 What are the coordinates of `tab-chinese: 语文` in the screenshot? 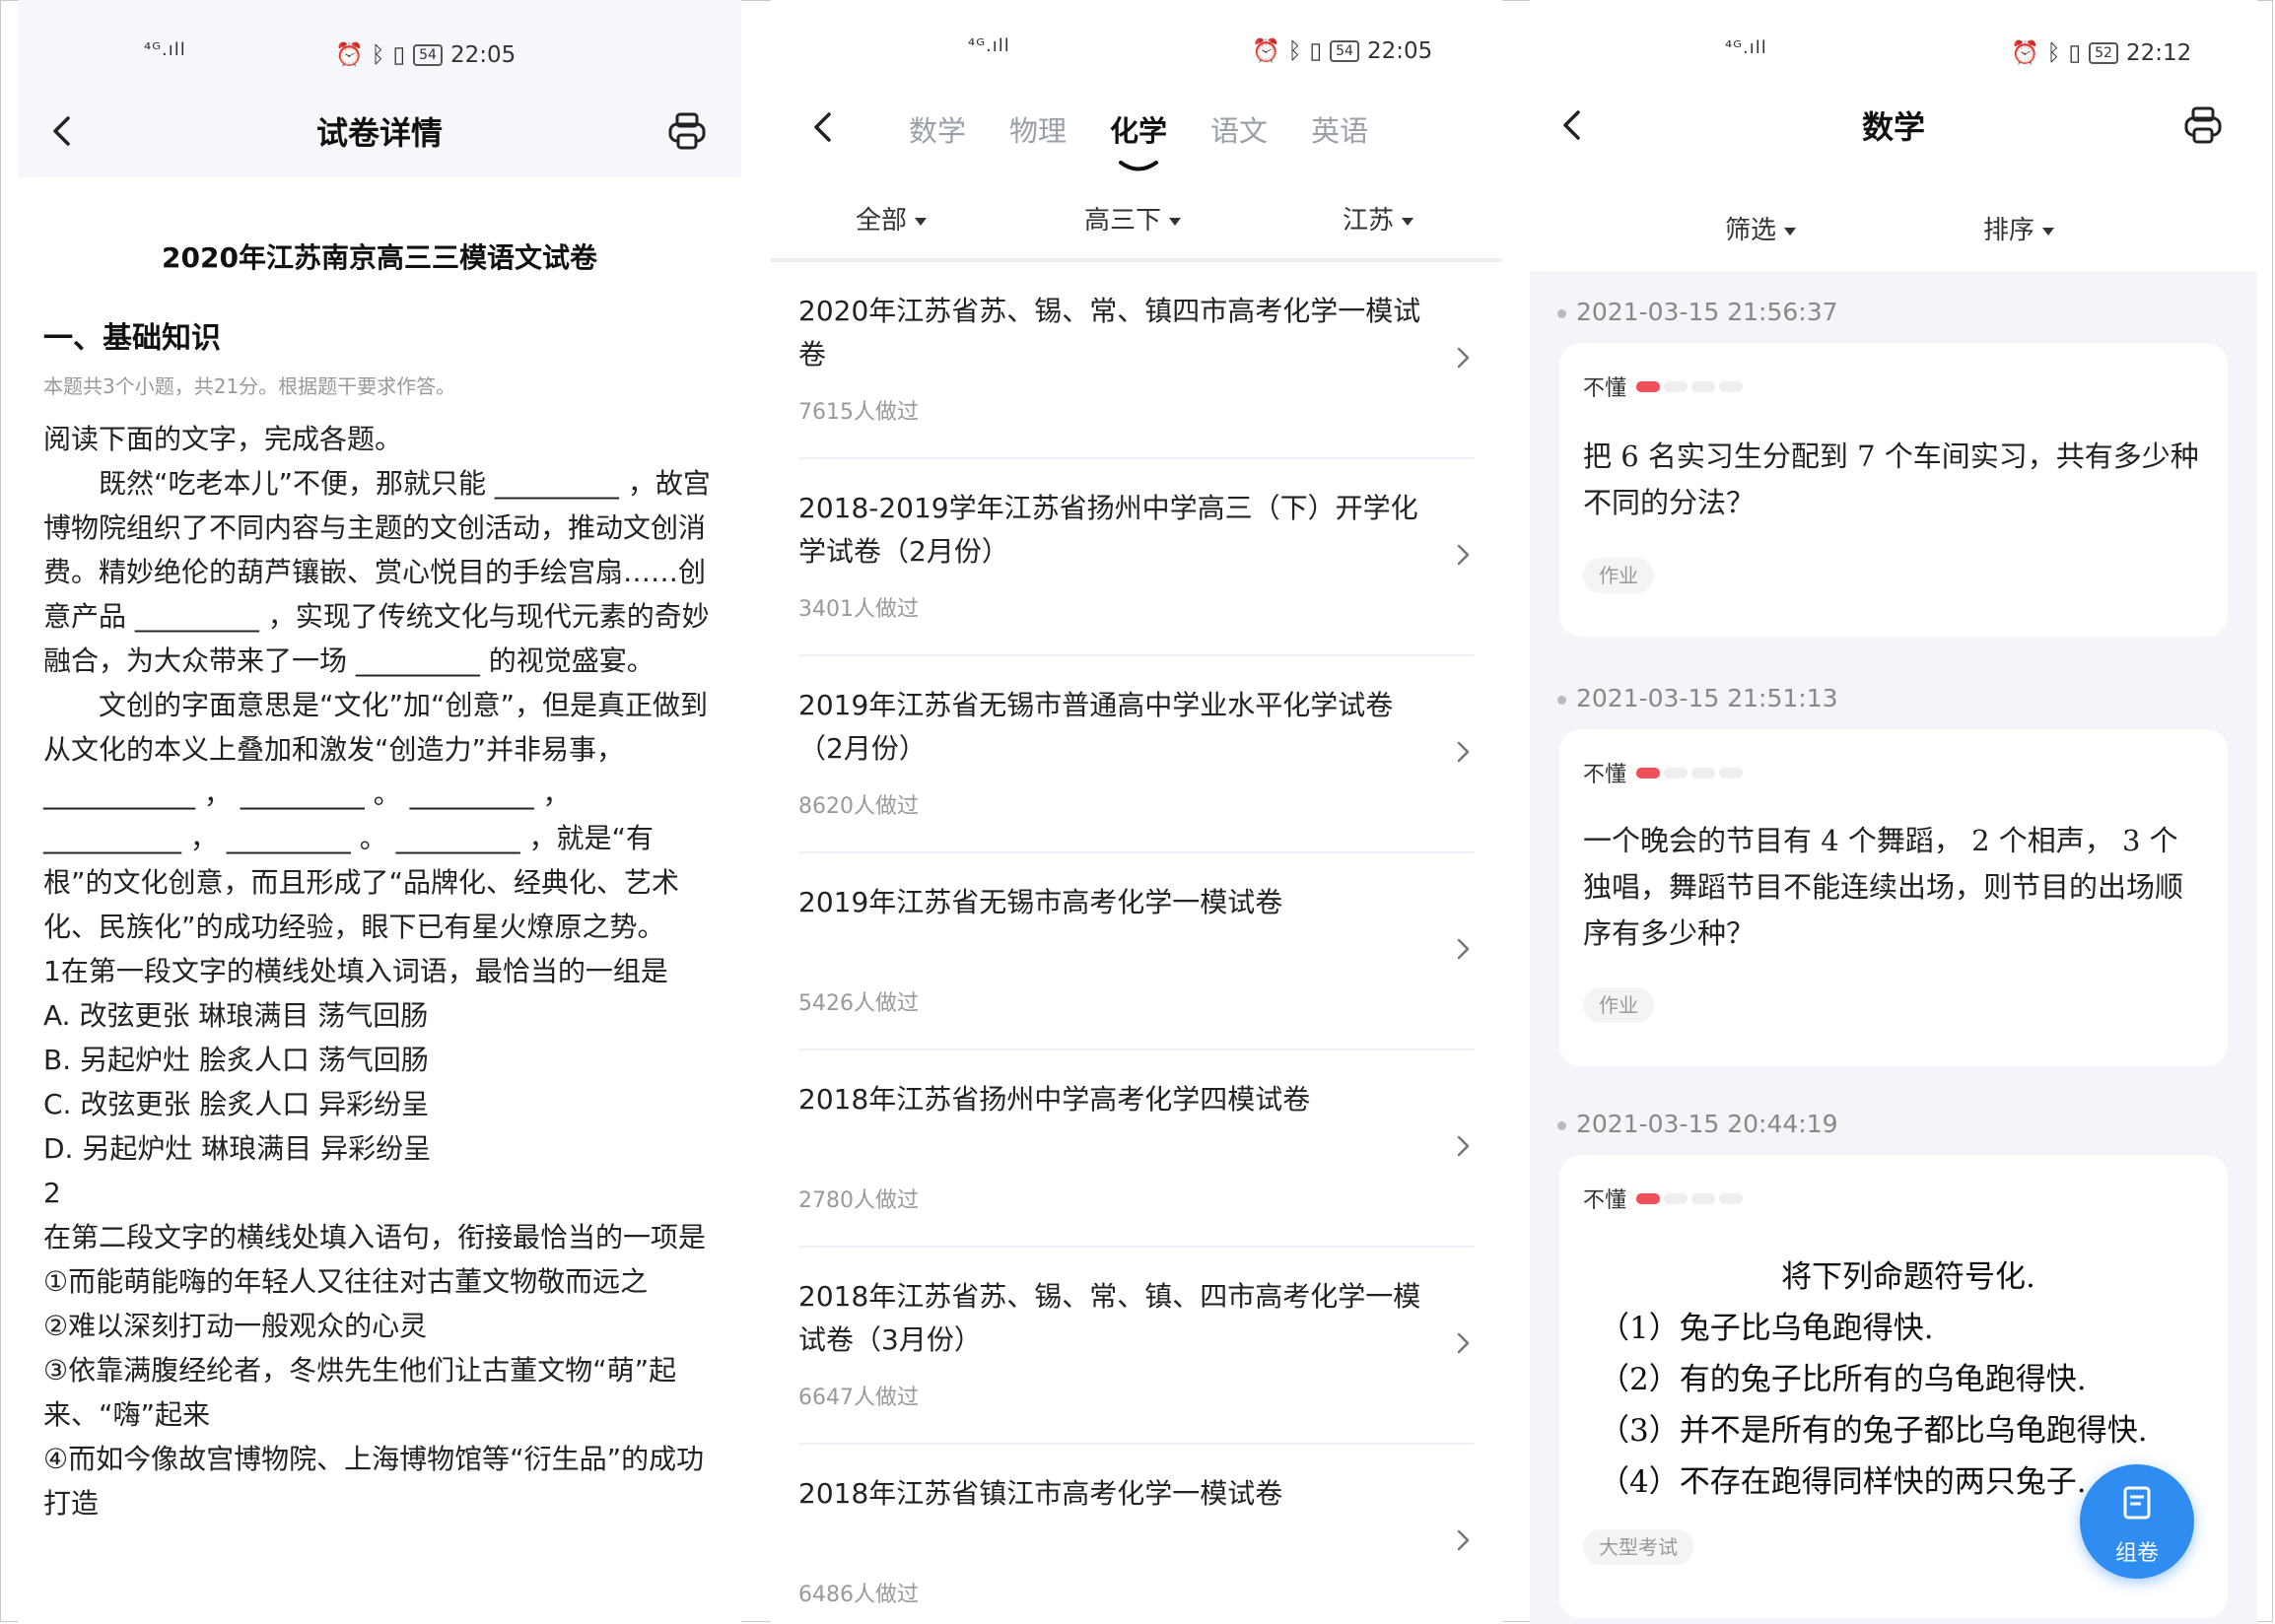 It's located at (1239, 129).